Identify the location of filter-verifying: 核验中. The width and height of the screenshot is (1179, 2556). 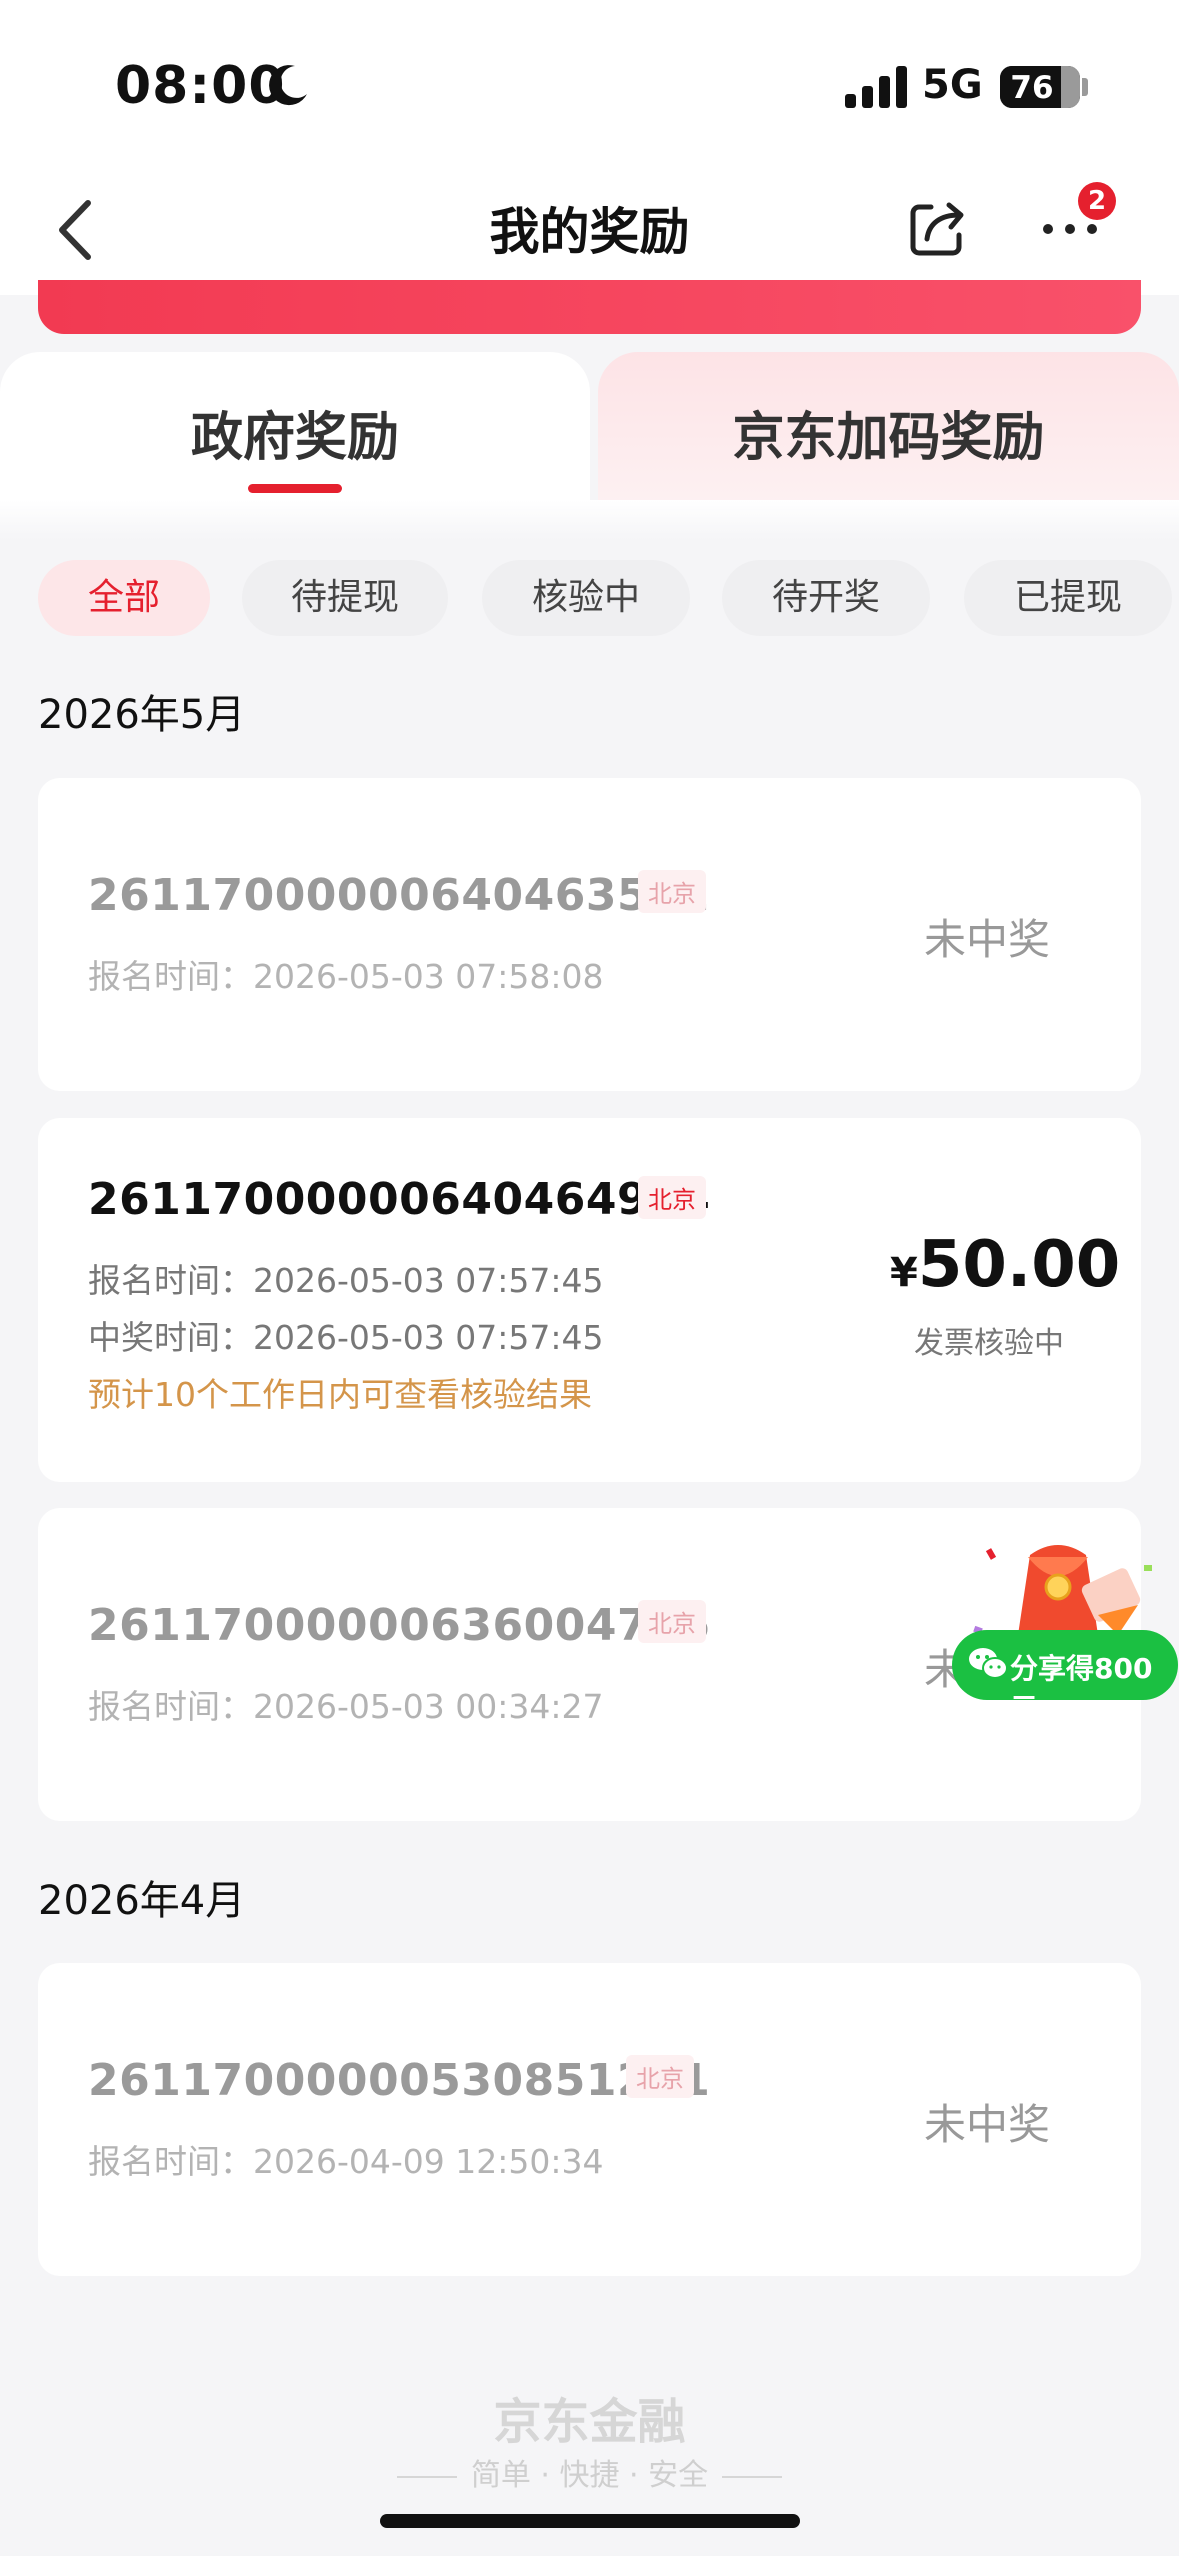
(586, 598).